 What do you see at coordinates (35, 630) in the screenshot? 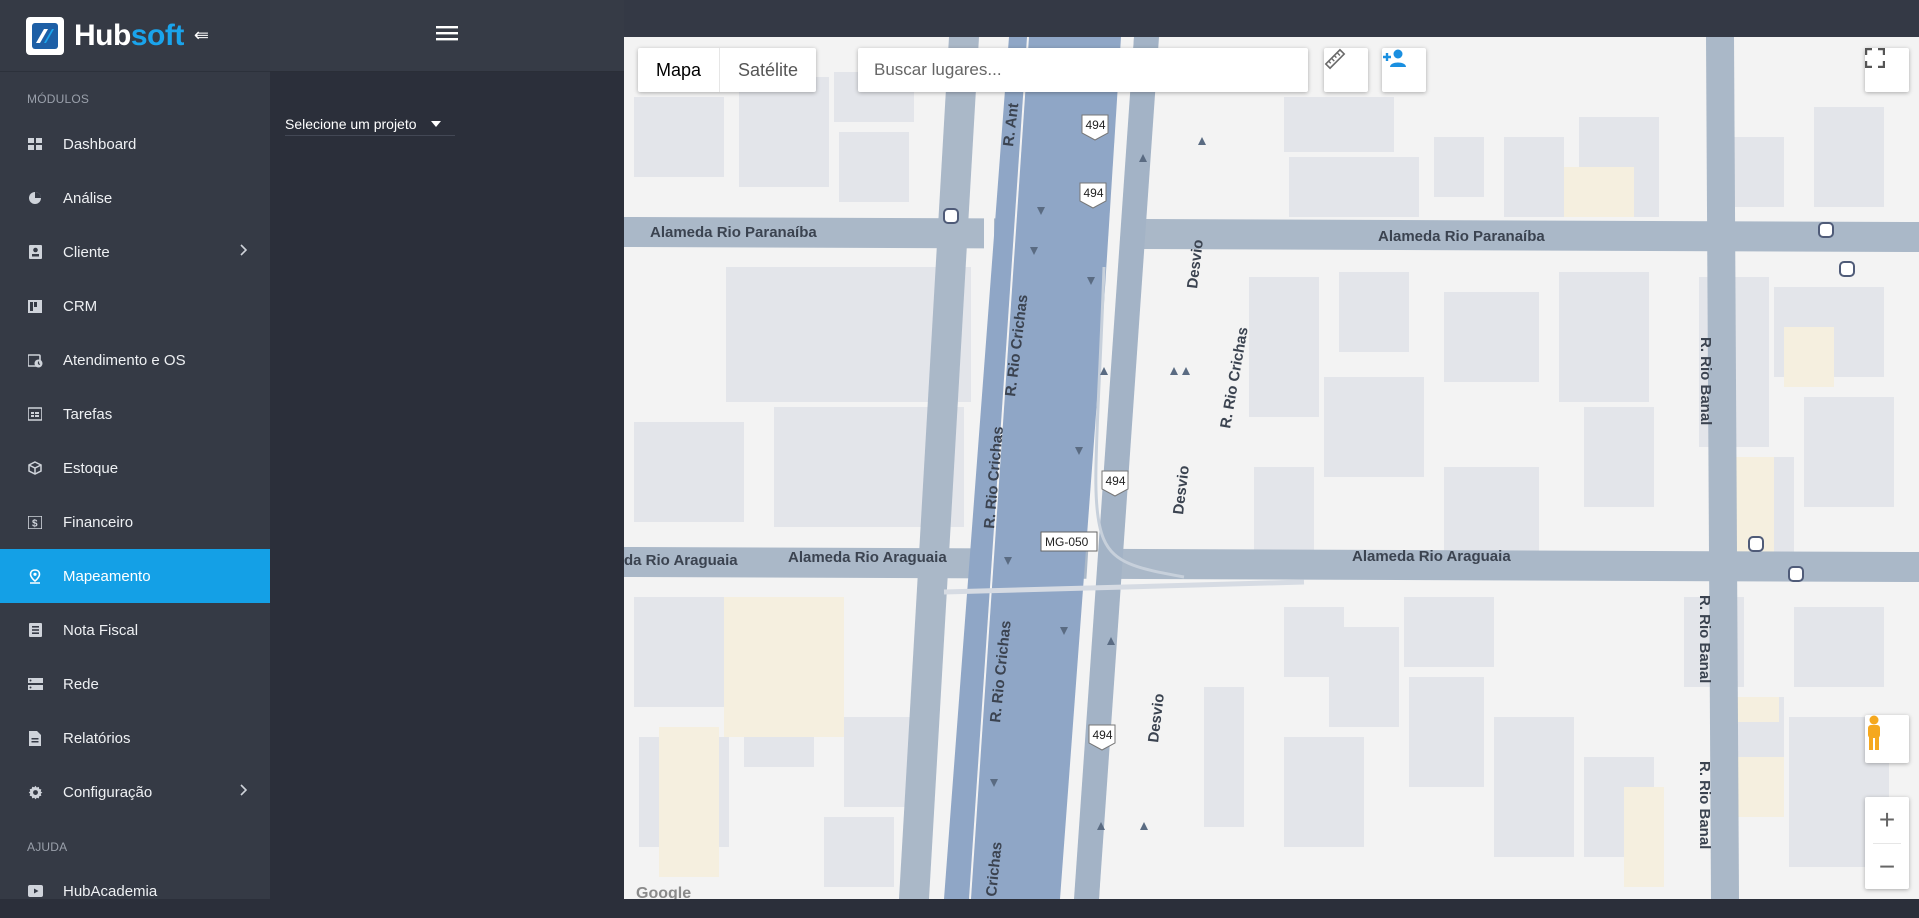
I see `document-list-icon` at bounding box center [35, 630].